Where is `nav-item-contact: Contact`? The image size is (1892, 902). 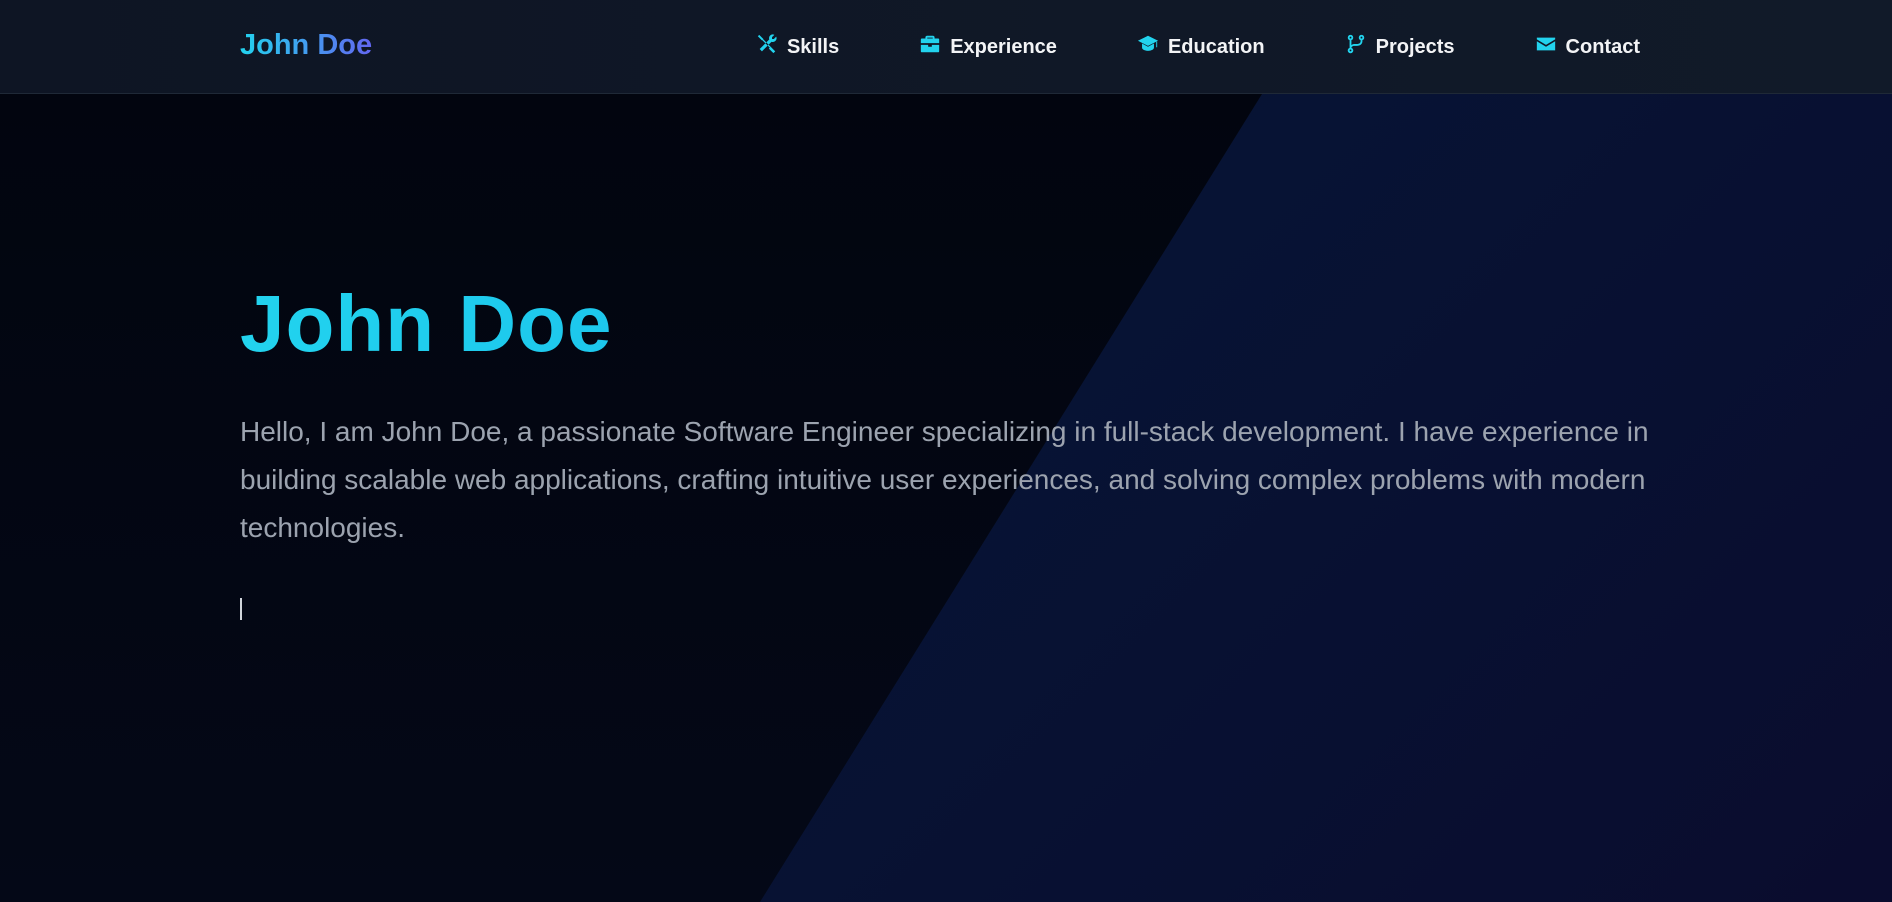
nav-item-contact: Contact is located at coordinates (1587, 47).